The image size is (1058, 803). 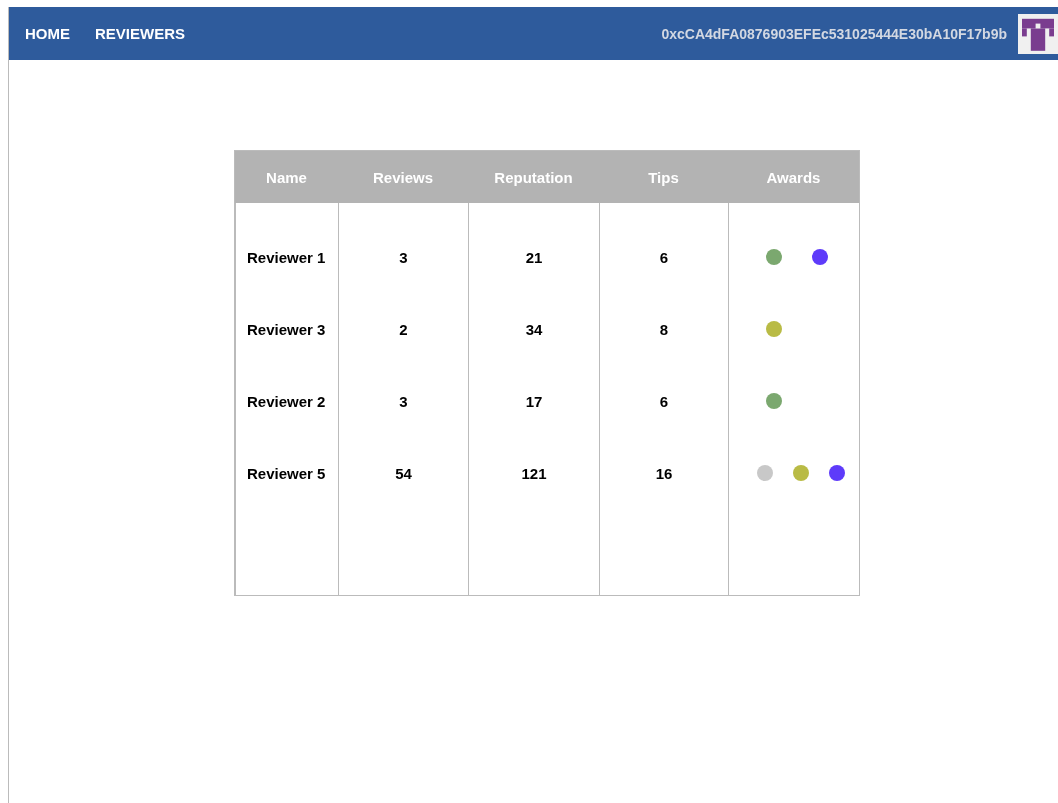 What do you see at coordinates (663, 177) in the screenshot?
I see `column-header: Tips` at bounding box center [663, 177].